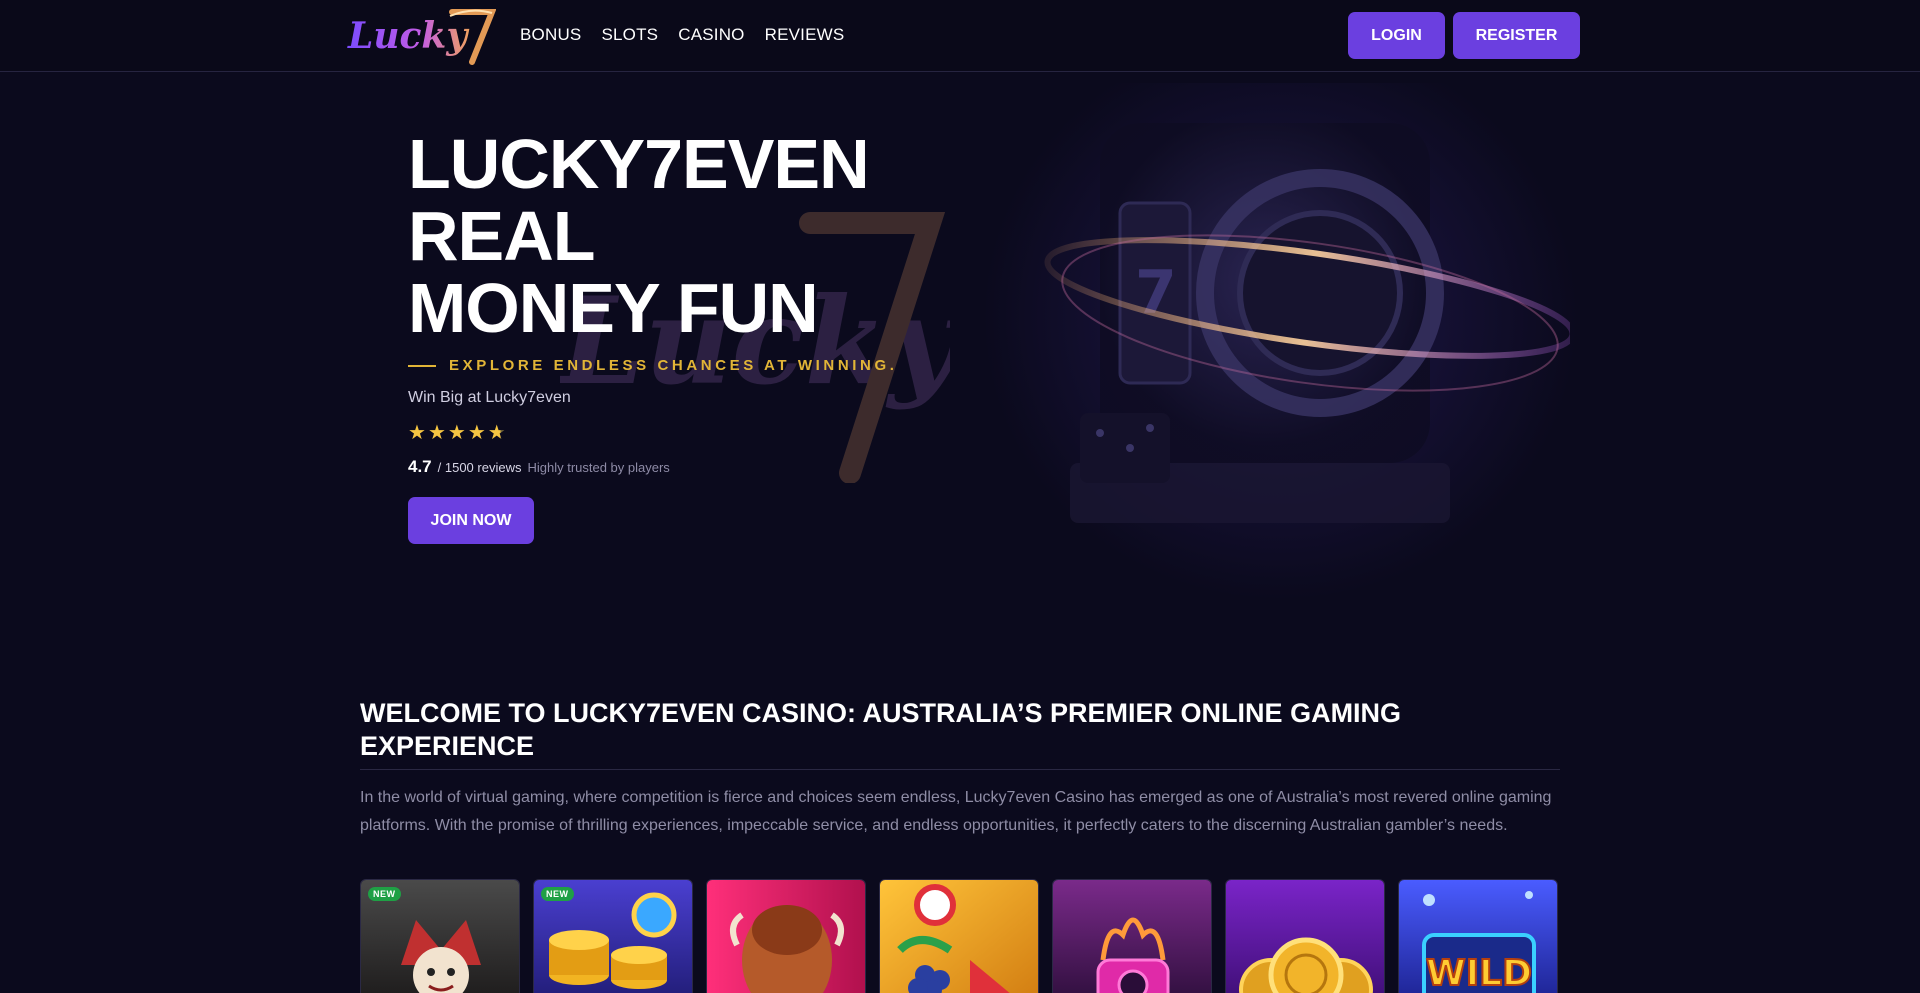 This screenshot has width=1920, height=993. I want to click on hero-title-line: MONEY FUN, so click(613, 308).